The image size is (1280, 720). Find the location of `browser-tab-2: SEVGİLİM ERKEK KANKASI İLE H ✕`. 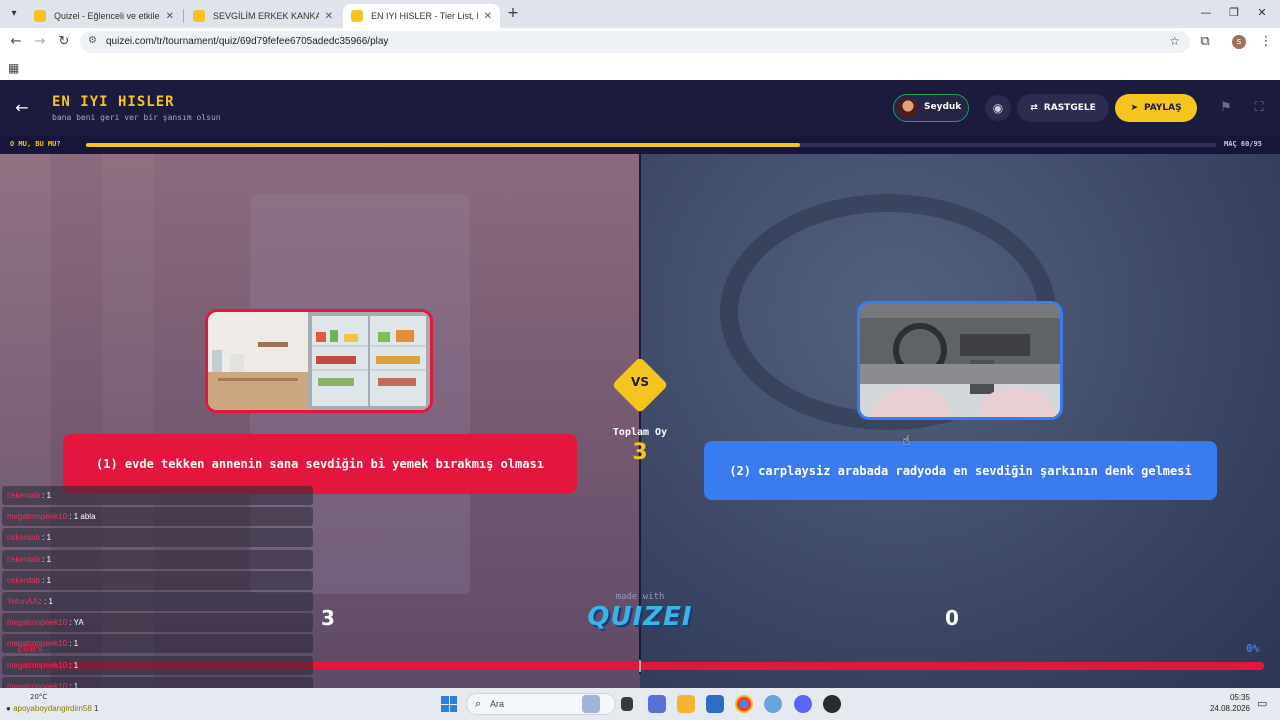

browser-tab-2: SEVGİLİM ERKEK KANKASI İLE H ✕ is located at coordinates (263, 16).